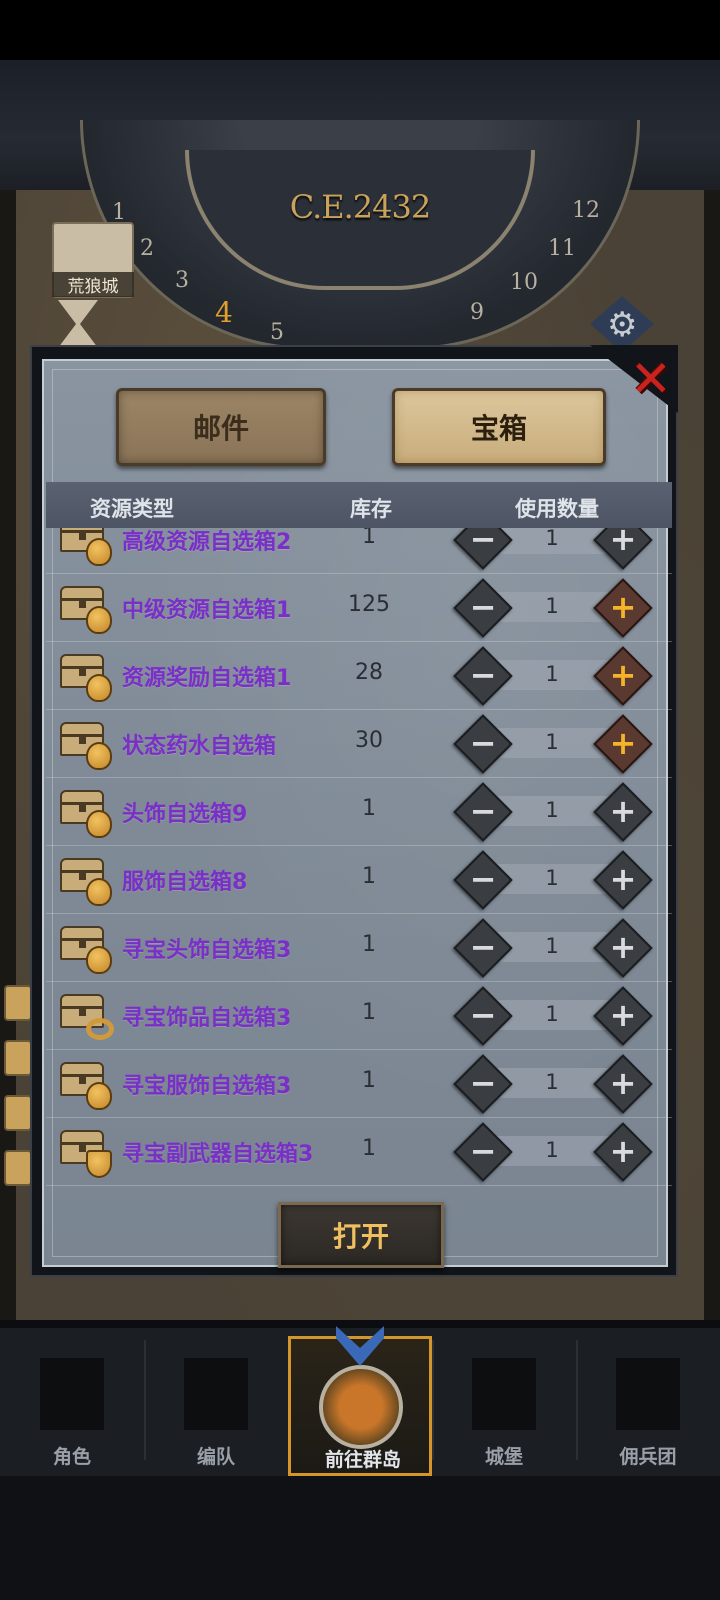 The image size is (720, 1600). What do you see at coordinates (215, 1457) in the screenshot?
I see `nav-item-label: 编队` at bounding box center [215, 1457].